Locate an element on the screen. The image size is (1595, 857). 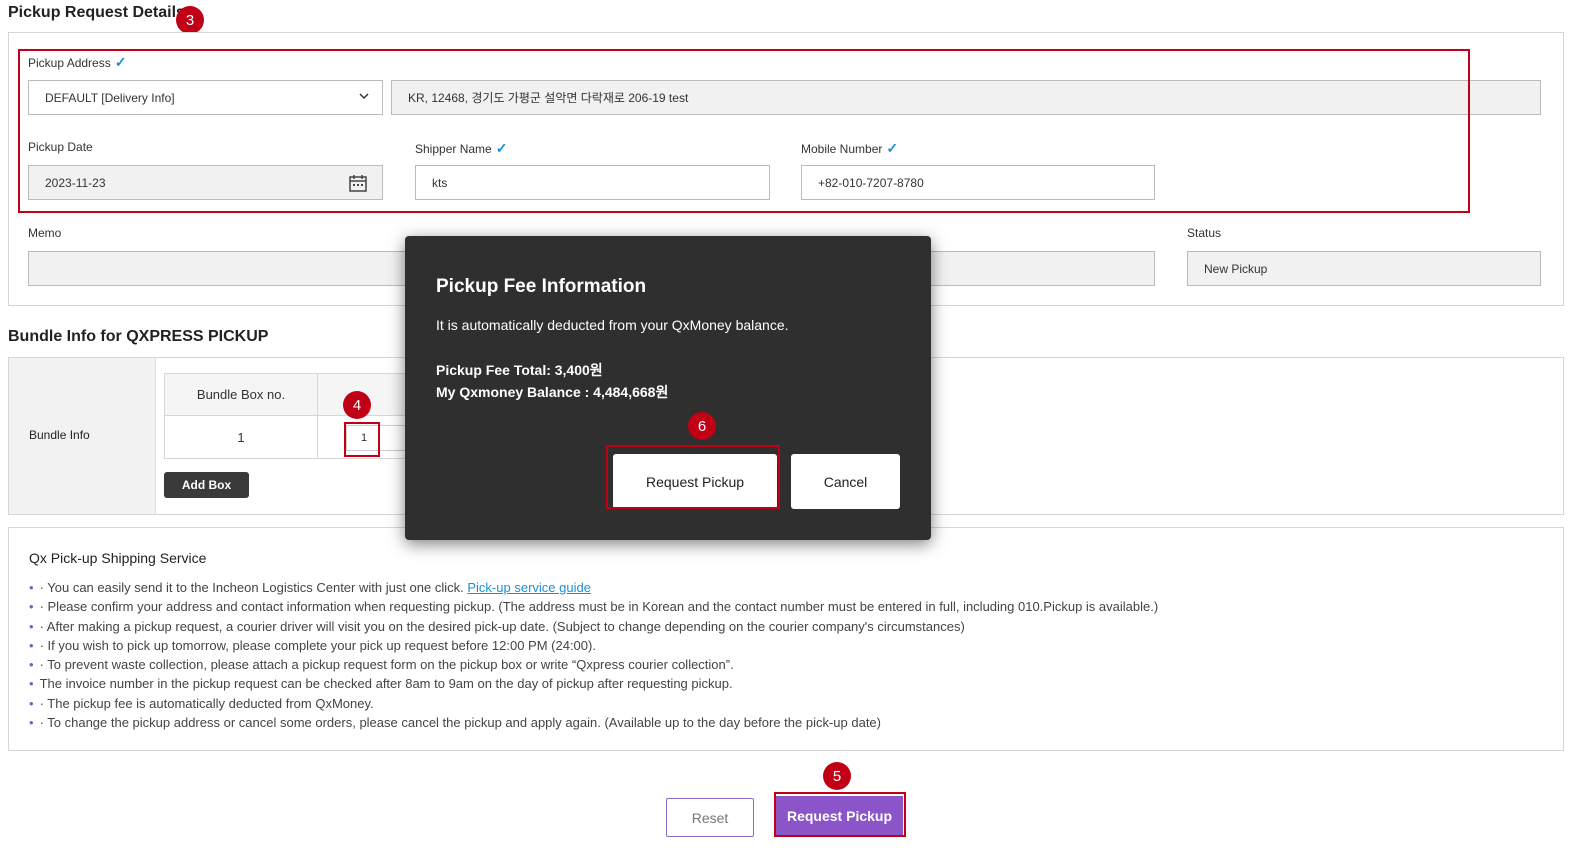
pickup-guide-link: Pick-up service guide is located at coordinates (529, 587).